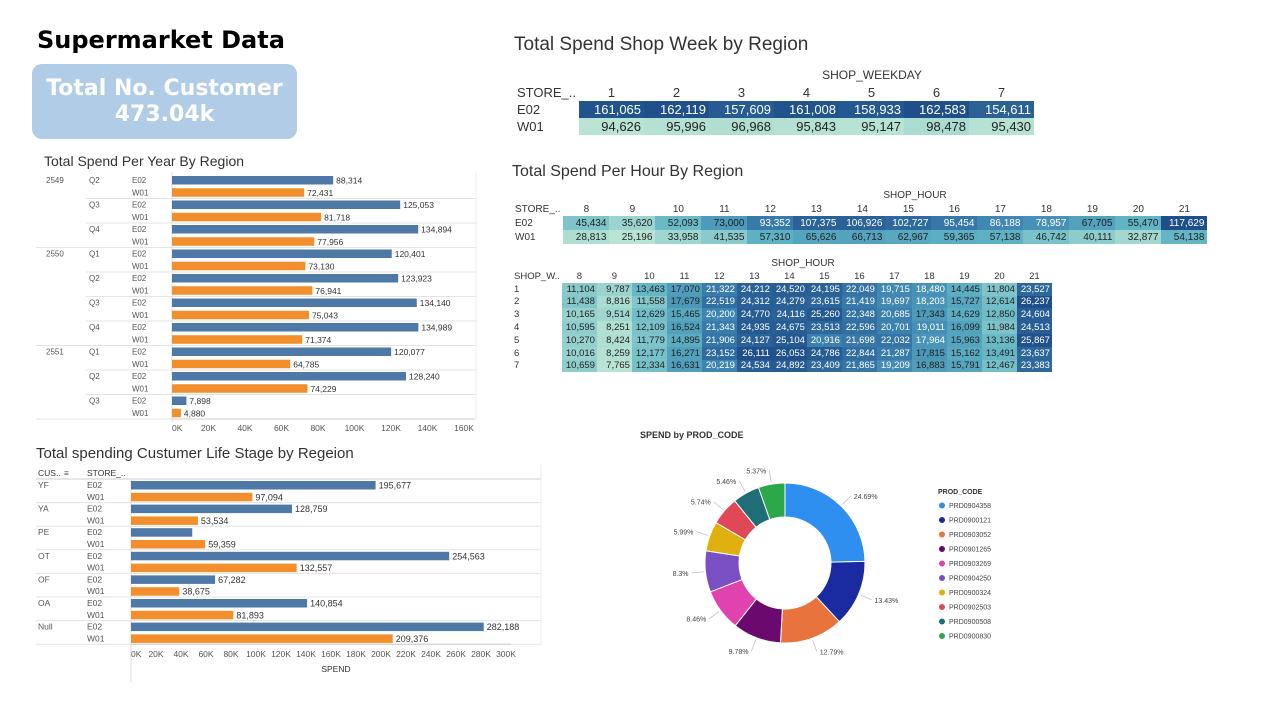  What do you see at coordinates (754, 340) in the screenshot?
I see `weekhour-cell: 24,127` at bounding box center [754, 340].